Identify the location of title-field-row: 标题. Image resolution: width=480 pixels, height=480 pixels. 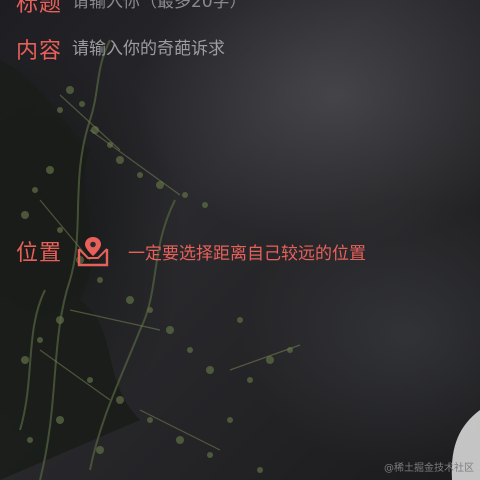
(194, 9).